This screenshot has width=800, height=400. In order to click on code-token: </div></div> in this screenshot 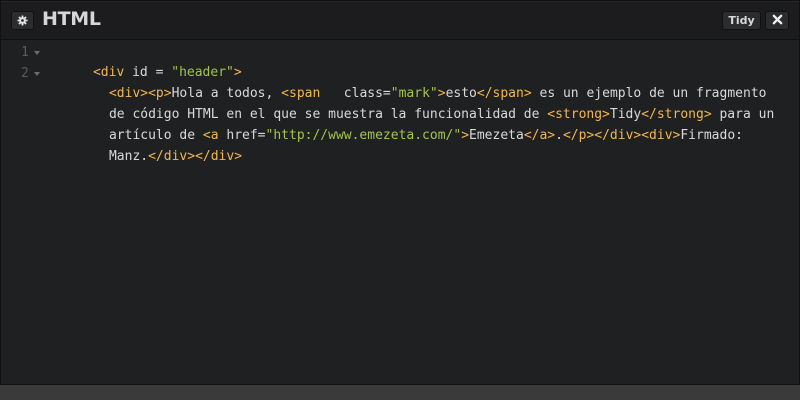, I will do `click(195, 156)`.